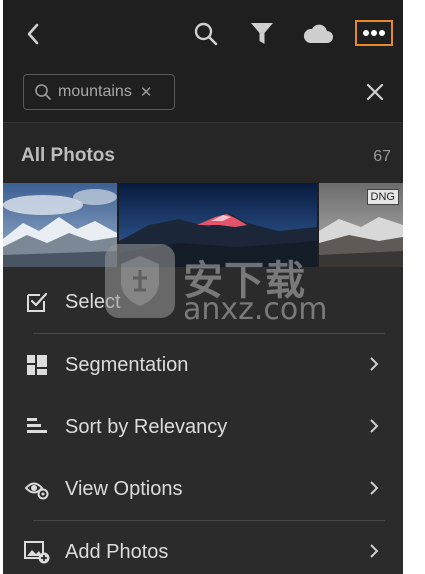 The image size is (425, 574). Describe the element at coordinates (68, 155) in the screenshot. I see `album-title: All Photos` at that location.